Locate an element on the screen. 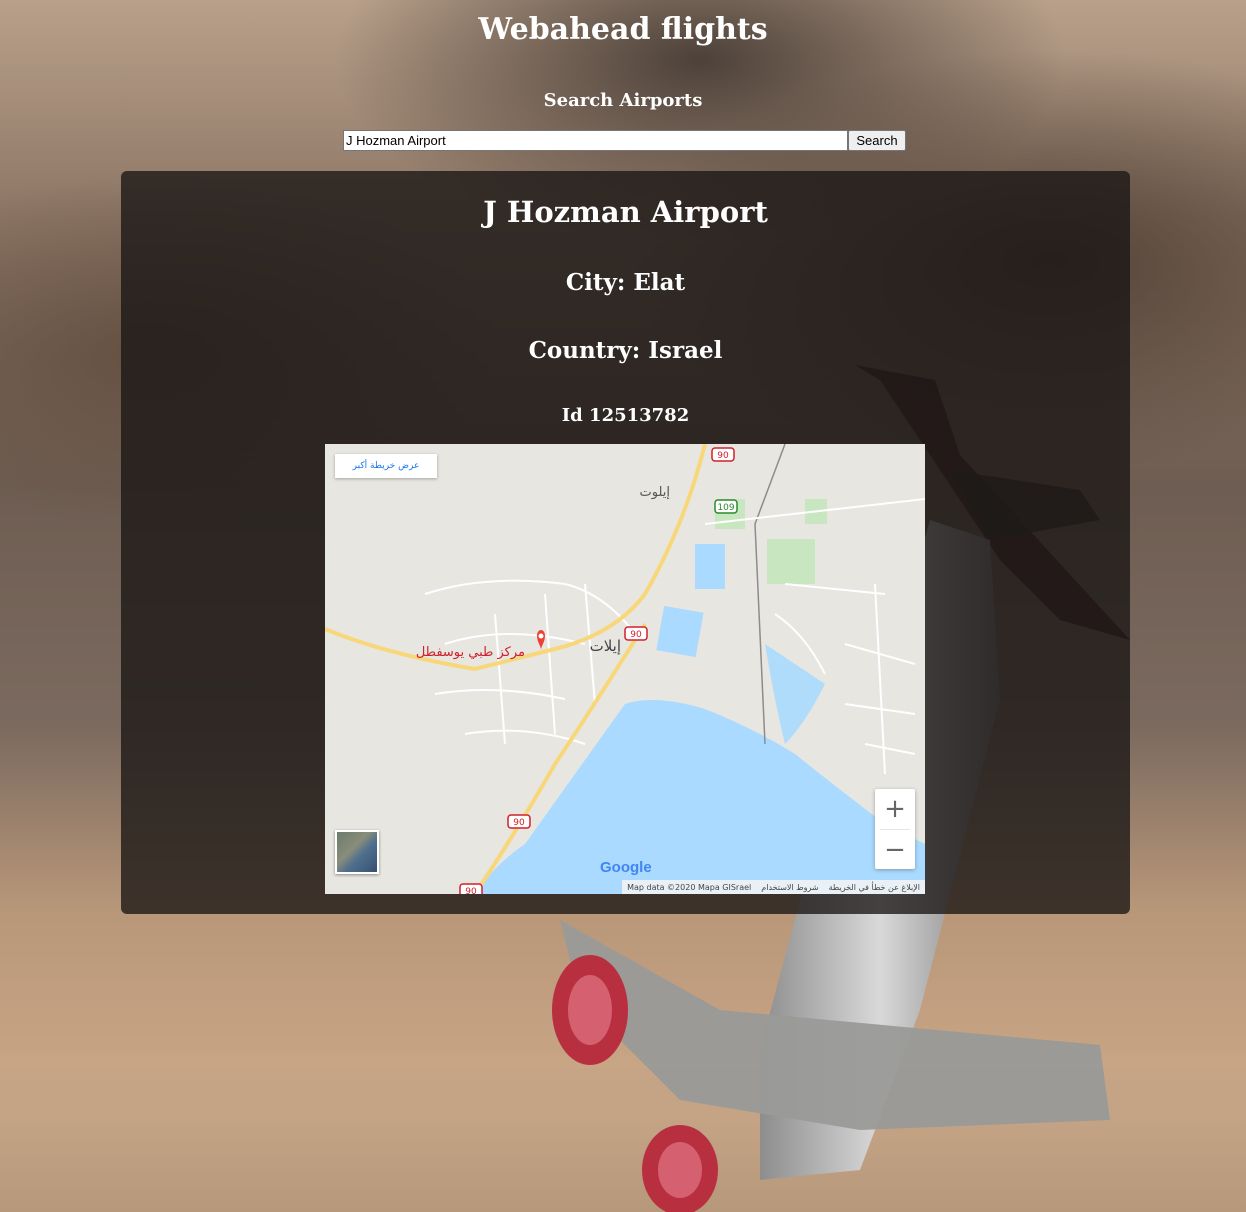  airport-name: J Hozman Airport is located at coordinates (625, 212).